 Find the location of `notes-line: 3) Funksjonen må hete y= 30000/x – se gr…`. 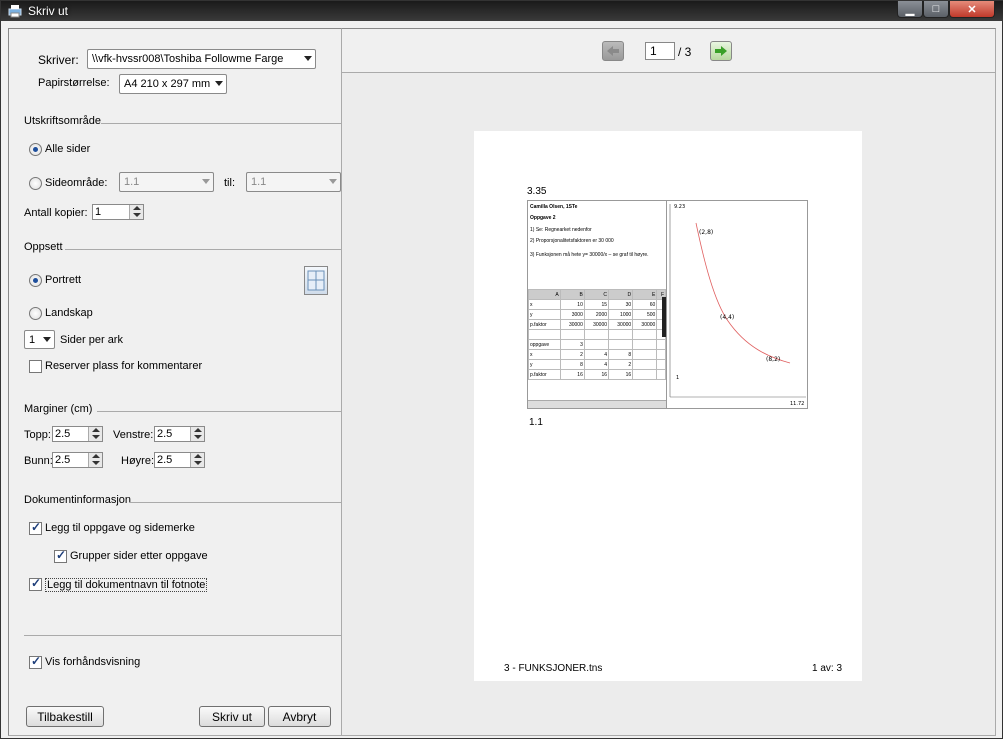

notes-line: 3) Funksjonen må hete y= 30000/x – se gr… is located at coordinates (589, 255).